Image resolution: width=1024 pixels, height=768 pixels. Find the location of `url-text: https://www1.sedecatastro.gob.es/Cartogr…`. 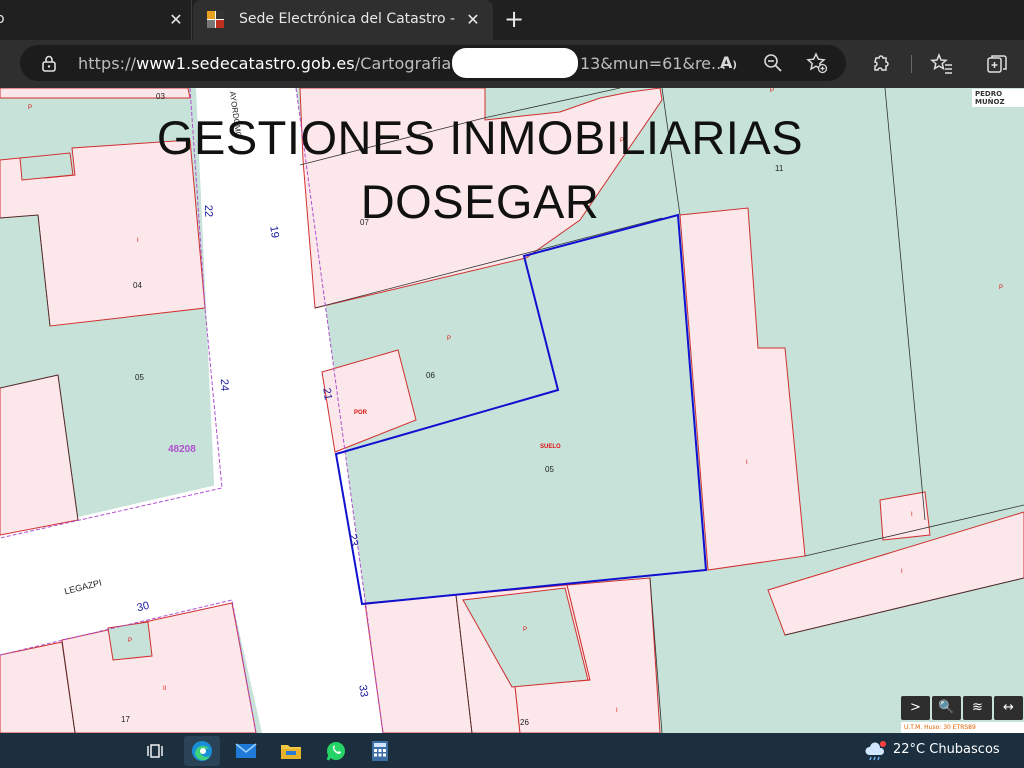

url-text: https://www1.sedecatastro.gob.es/Cartogr… is located at coordinates (264, 63).